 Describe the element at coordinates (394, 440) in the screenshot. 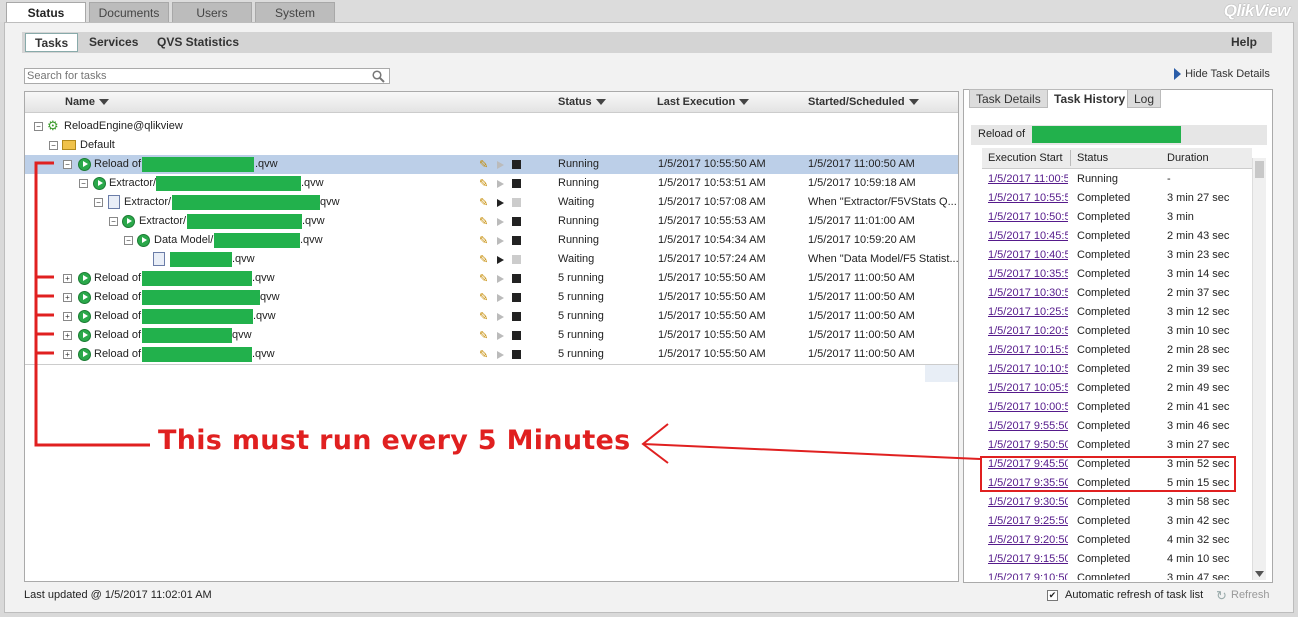

I see `annotation-text: This must run every 5 Minutes` at that location.